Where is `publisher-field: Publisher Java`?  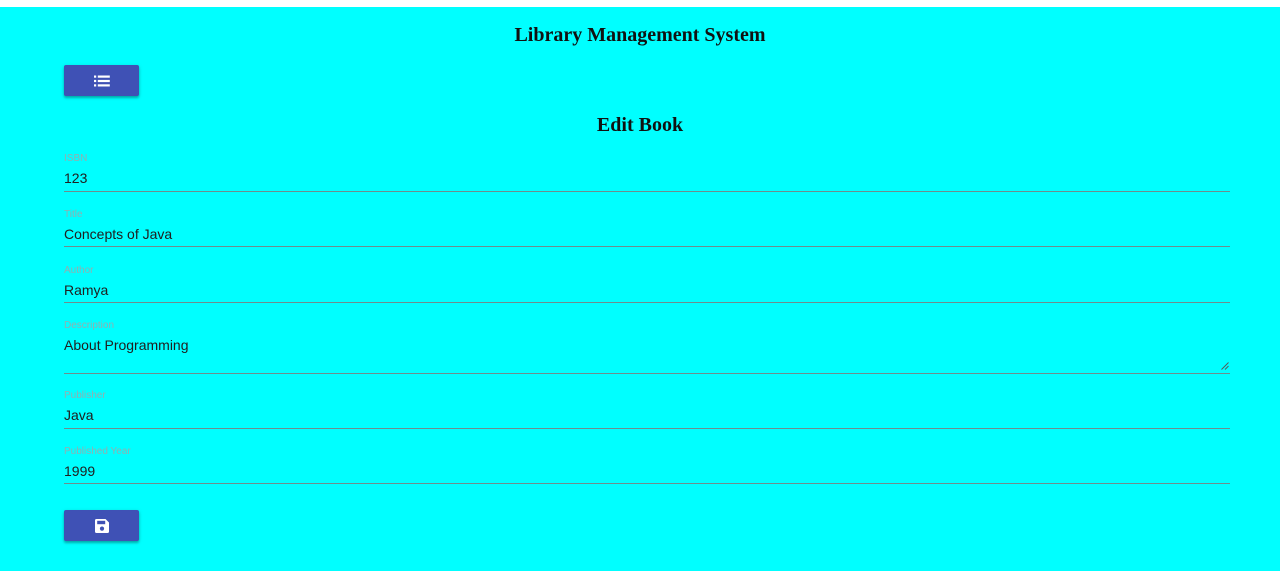 publisher-field: Publisher Java is located at coordinates (647, 409).